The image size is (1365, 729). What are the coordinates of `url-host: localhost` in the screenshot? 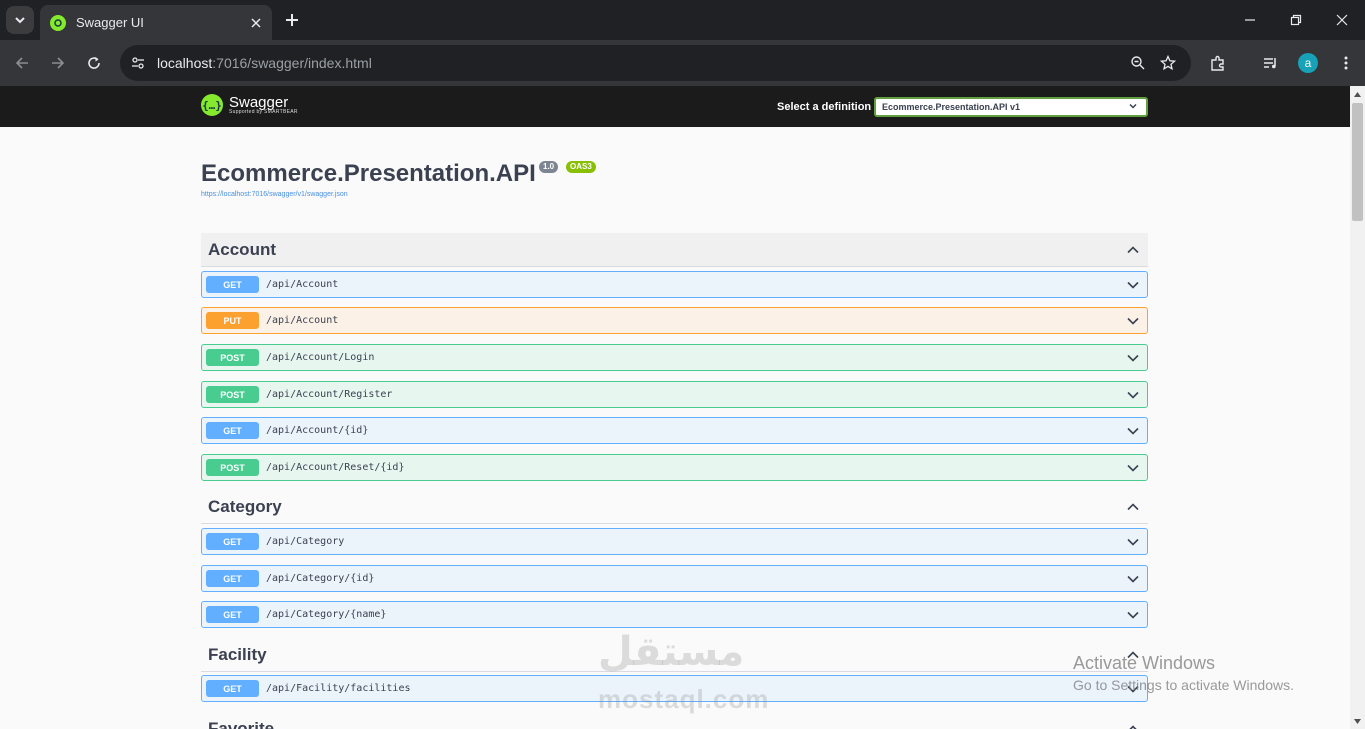 It's located at (185, 63).